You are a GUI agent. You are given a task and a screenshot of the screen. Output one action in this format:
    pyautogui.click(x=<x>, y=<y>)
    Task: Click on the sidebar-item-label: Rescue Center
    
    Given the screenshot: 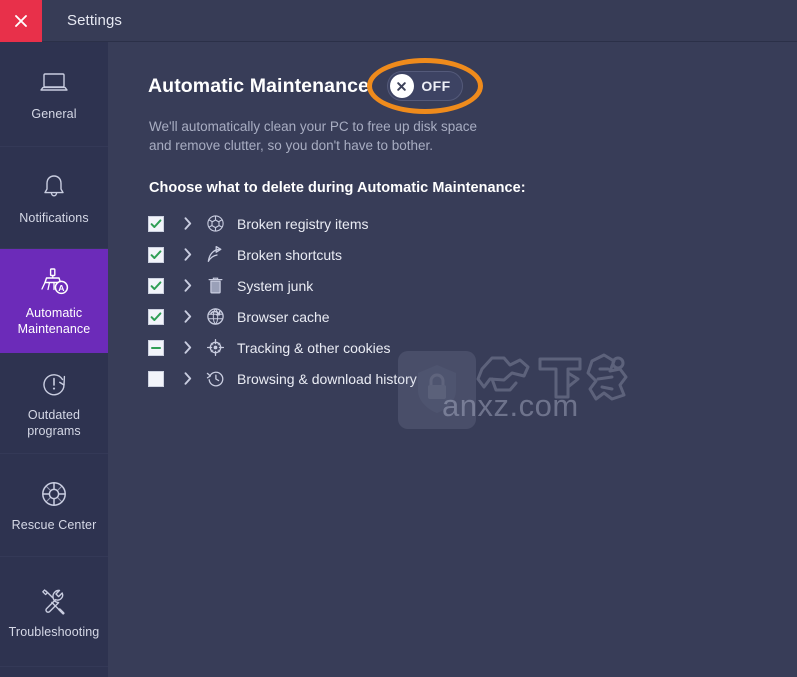 What is the action you would take?
    pyautogui.click(x=54, y=525)
    